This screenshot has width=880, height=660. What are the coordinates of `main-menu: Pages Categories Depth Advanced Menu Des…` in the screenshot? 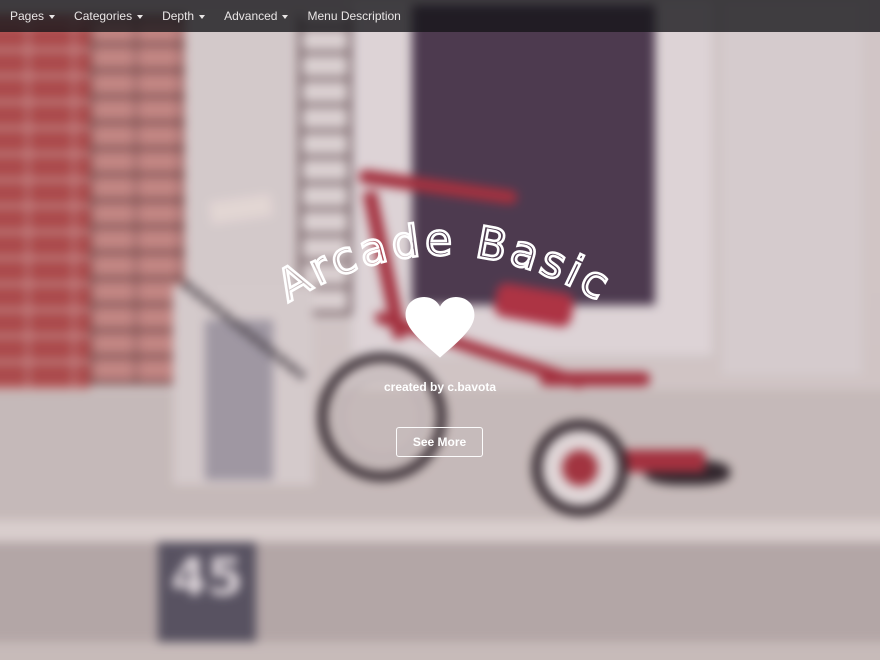 It's located at (440, 16).